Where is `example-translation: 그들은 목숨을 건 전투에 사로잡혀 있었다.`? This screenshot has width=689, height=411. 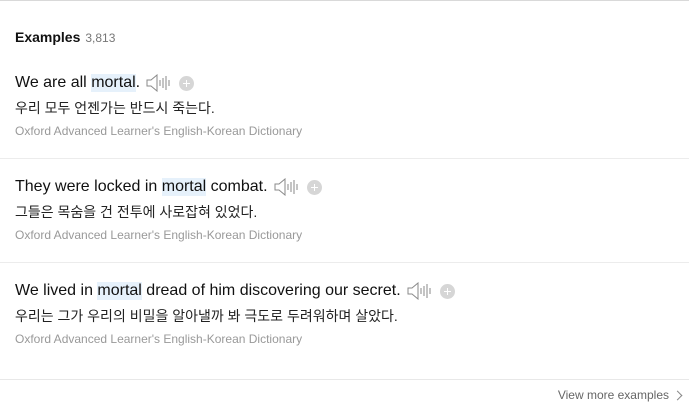
example-translation: 그들은 목숨을 건 전투에 사로잡혀 있었다. is located at coordinates (136, 212).